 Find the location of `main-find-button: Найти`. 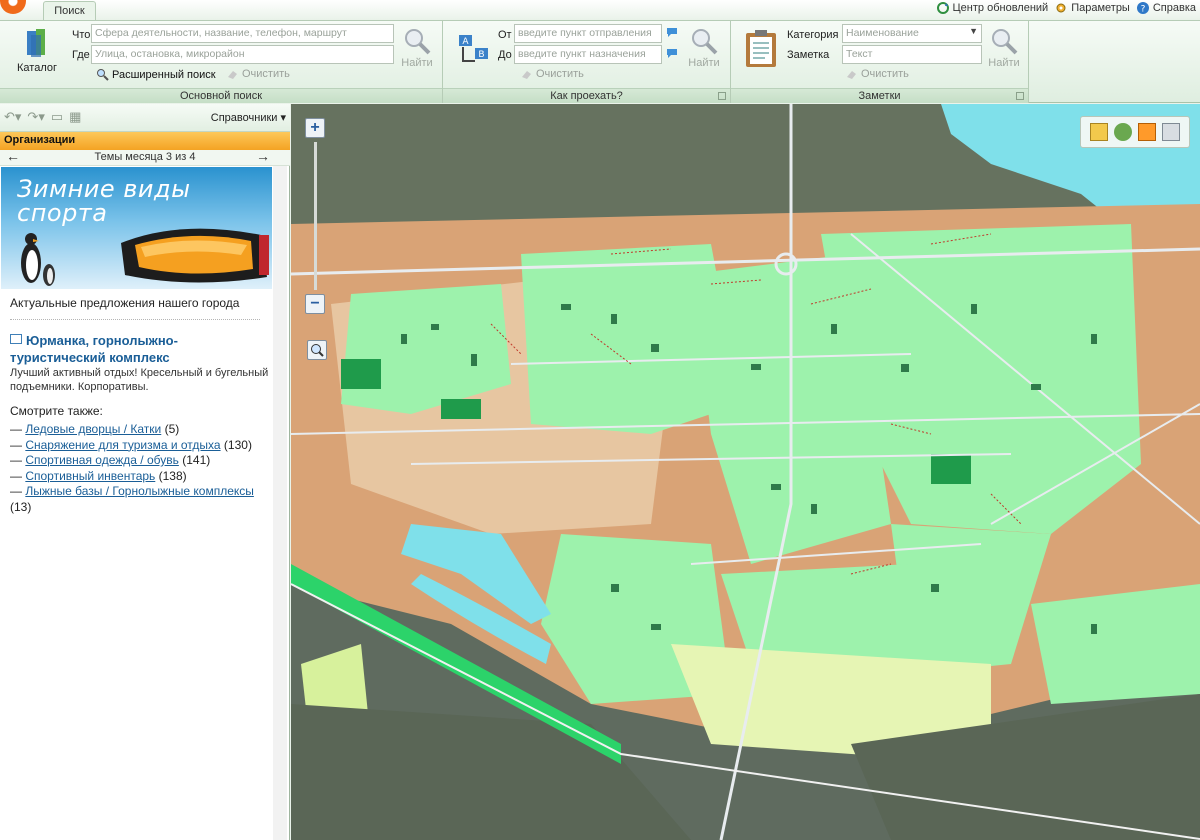

main-find-button: Найти is located at coordinates (417, 47).